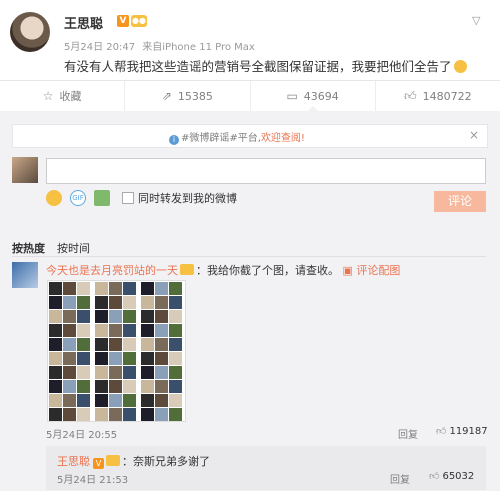  I want to click on notice-link: 欢迎查阅!, so click(283, 138).